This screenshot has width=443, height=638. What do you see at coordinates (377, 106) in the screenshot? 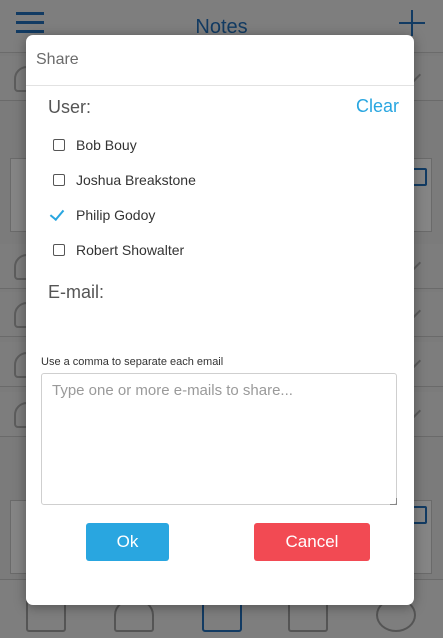
I see `clear-link: Clear` at bounding box center [377, 106].